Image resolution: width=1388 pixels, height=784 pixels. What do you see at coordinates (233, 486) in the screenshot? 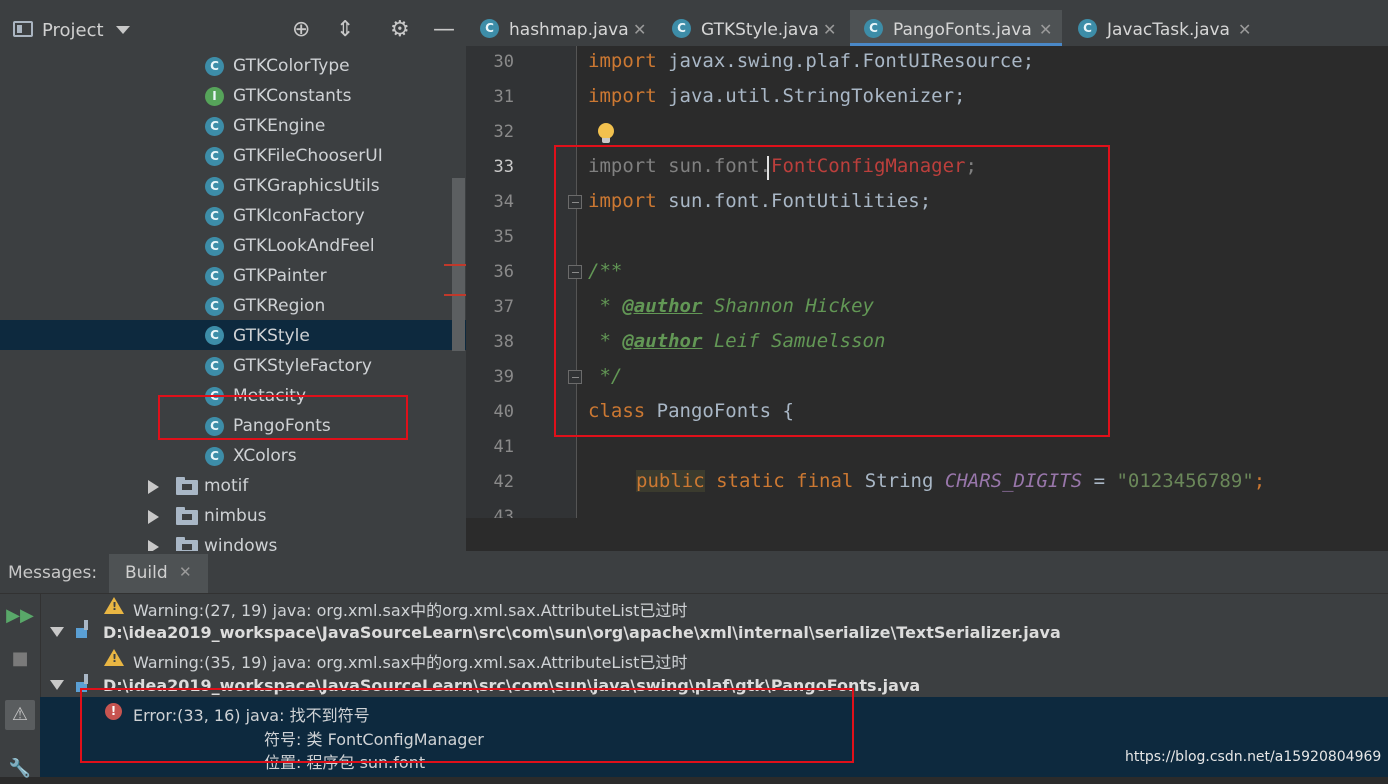
I see `tree-folder: motif` at bounding box center [233, 486].